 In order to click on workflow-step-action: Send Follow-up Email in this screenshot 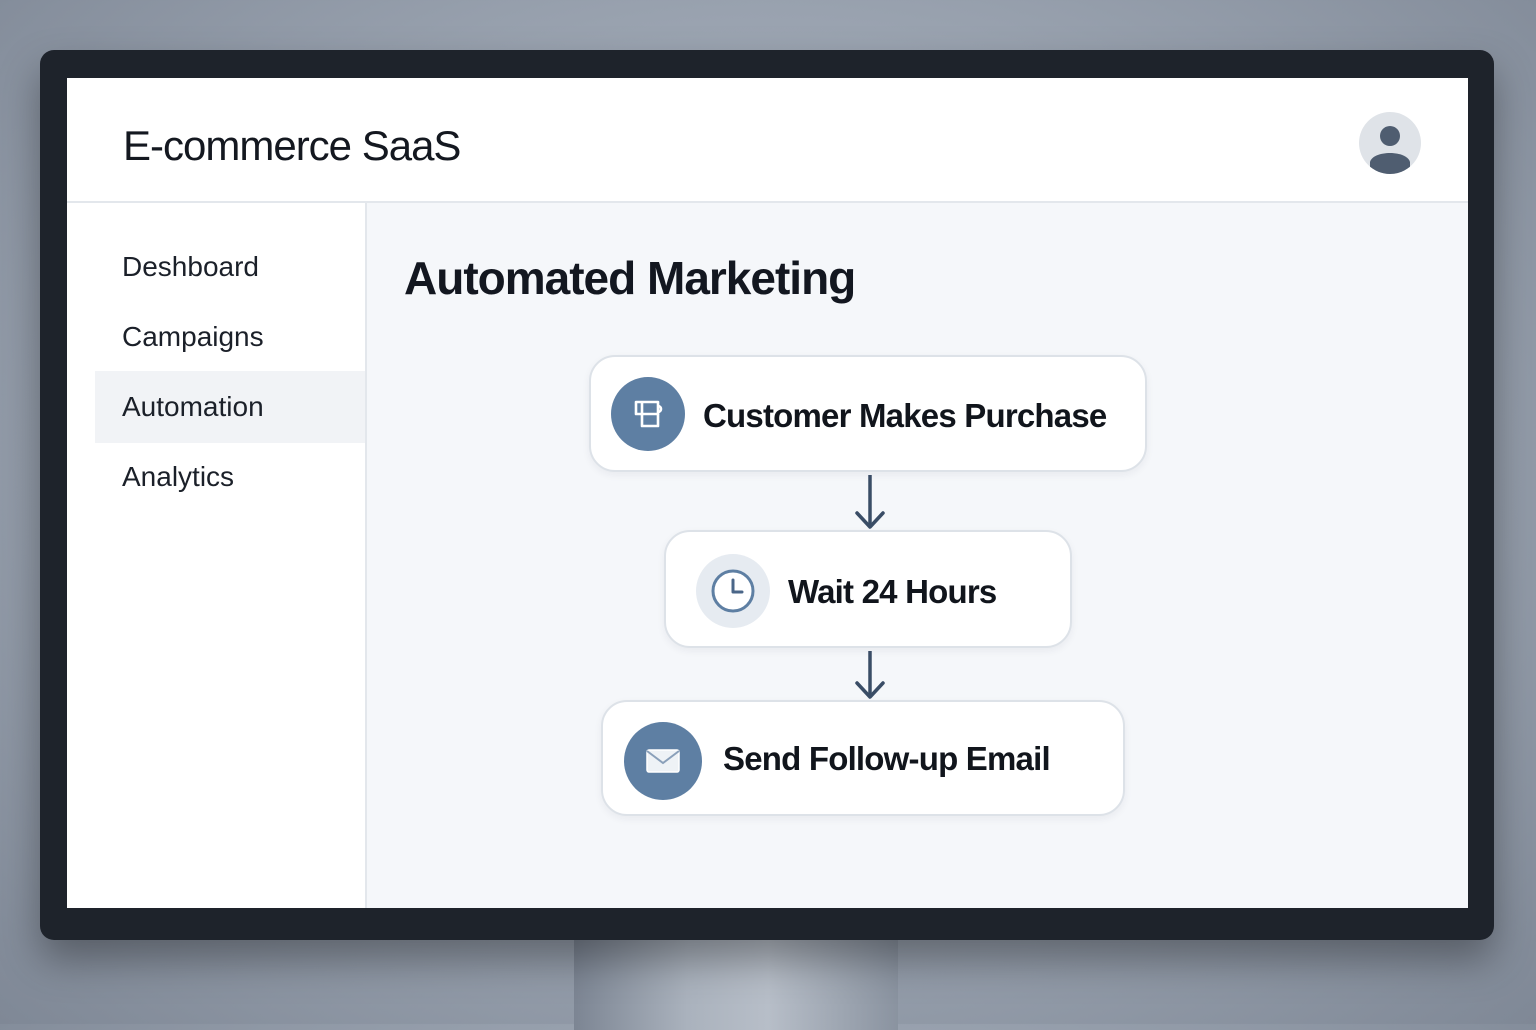, I will do `click(863, 758)`.